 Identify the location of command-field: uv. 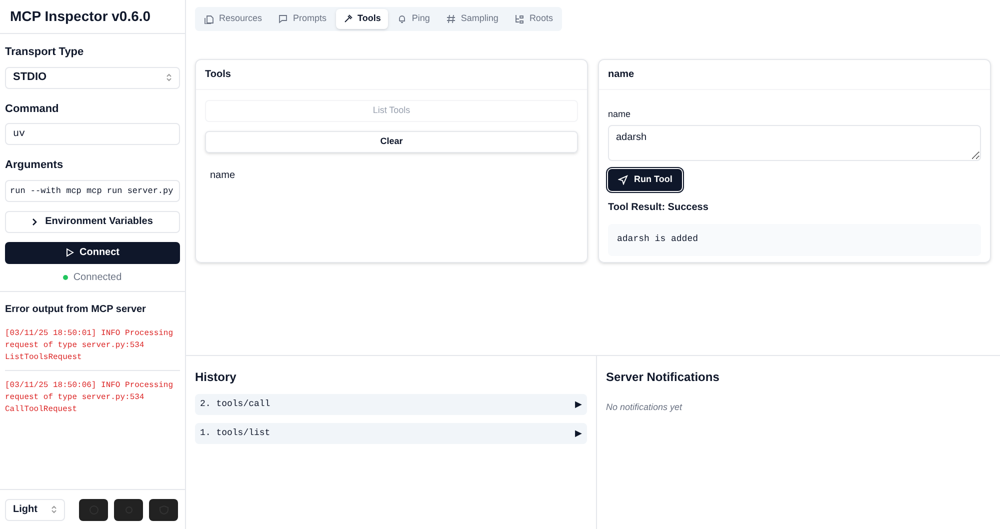
(92, 134).